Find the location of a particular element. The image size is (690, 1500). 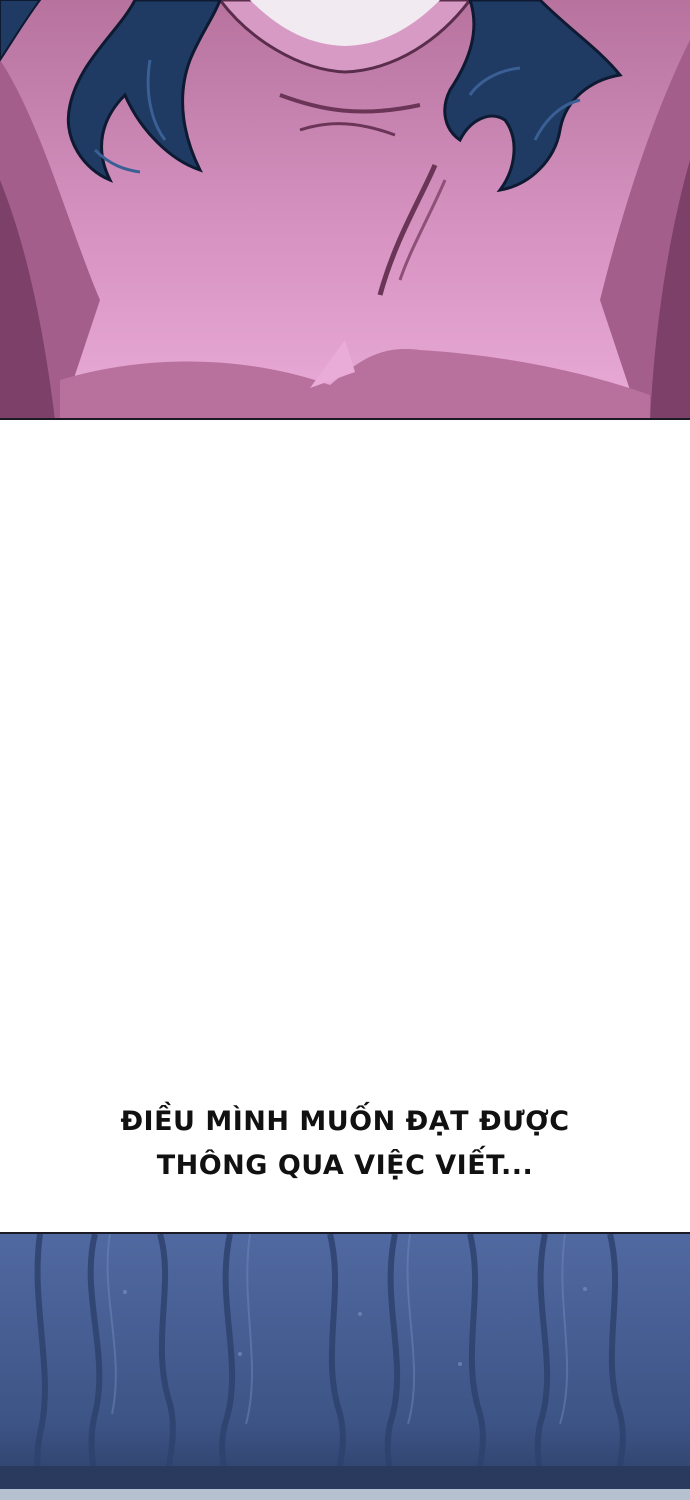

caption-line-1: ĐIỀU MÌNH MUỐN ĐẠT ĐƯỢC is located at coordinates (345, 1121).